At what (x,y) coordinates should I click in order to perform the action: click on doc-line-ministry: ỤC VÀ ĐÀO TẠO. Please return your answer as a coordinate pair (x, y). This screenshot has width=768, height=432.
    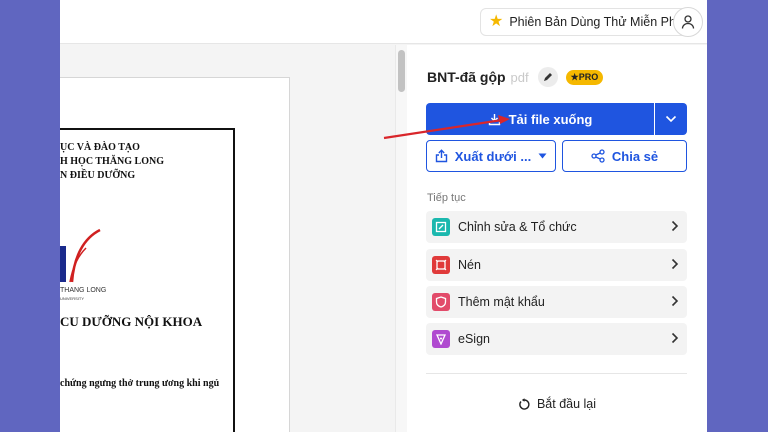
    Looking at the image, I should click on (100, 147).